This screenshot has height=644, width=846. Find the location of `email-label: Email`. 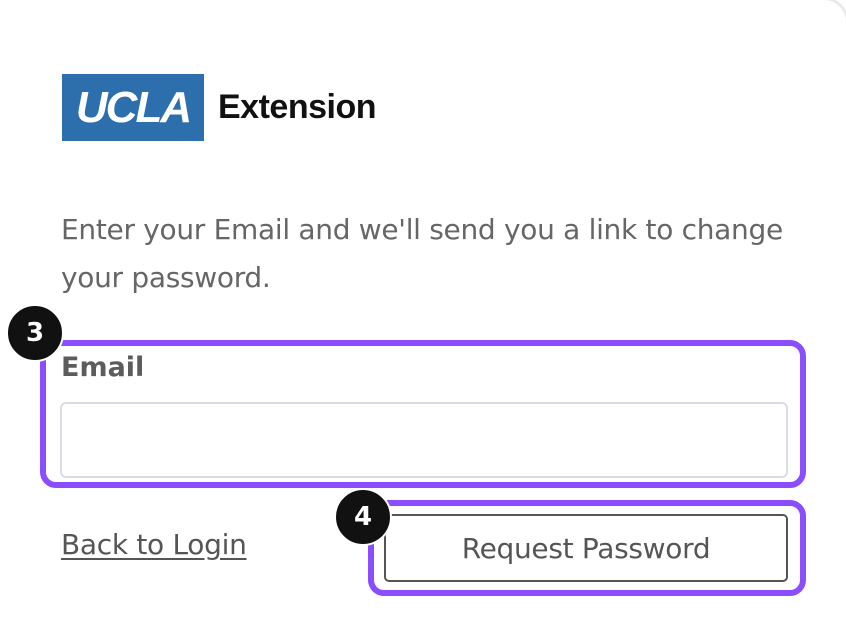

email-label: Email is located at coordinates (103, 367).